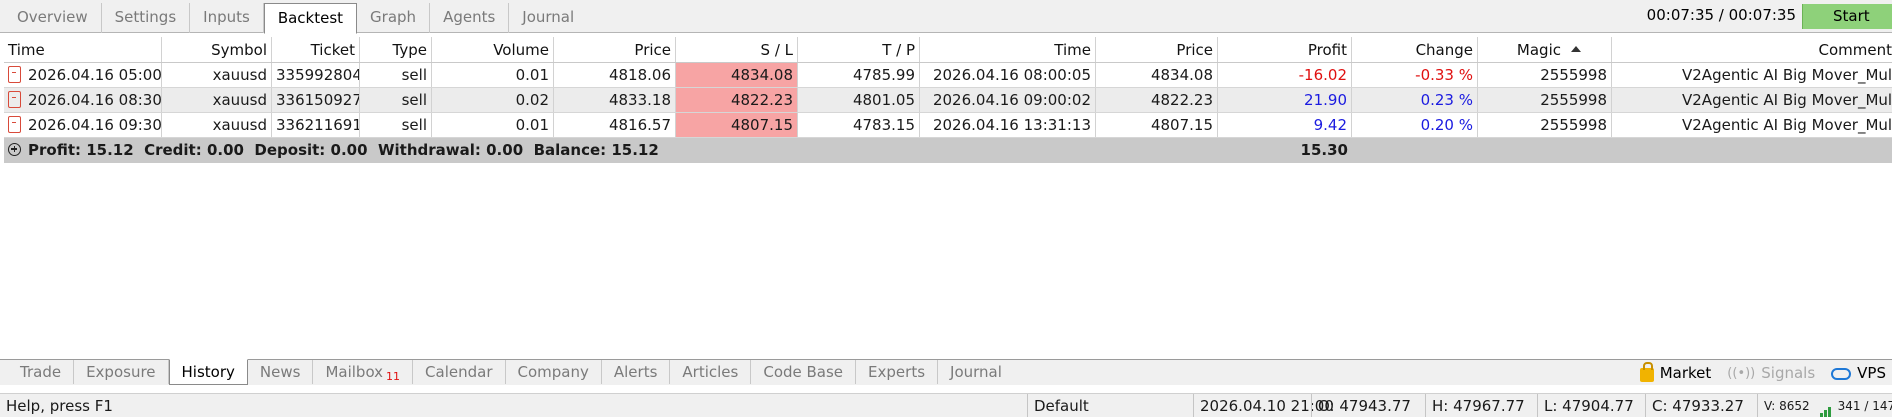  I want to click on toolbox-right-tools: Market ((•)) Signals VPS, so click(1762, 373).